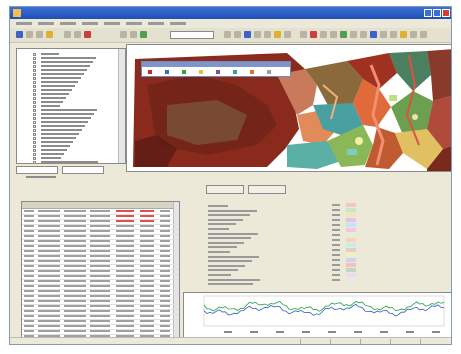 The image size is (461, 354). What do you see at coordinates (71, 161) in the screenshot?
I see `layer-tree-item` at bounding box center [71, 161].